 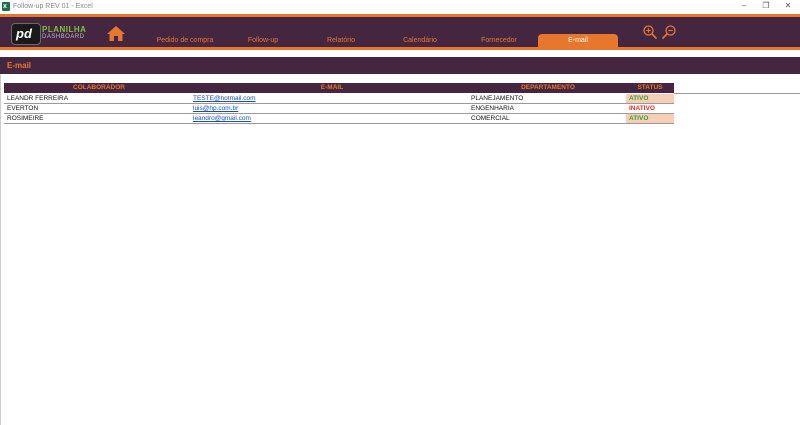 What do you see at coordinates (26, 34) in the screenshot?
I see `logo-badge: pd` at bounding box center [26, 34].